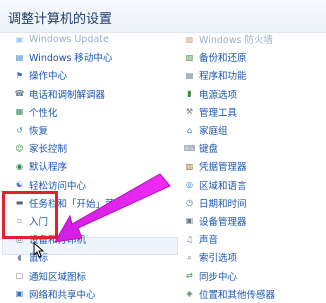 This screenshot has height=303, width=326. Describe the element at coordinates (39, 259) in the screenshot. I see `control-panel-link-label: 鼠标` at that location.